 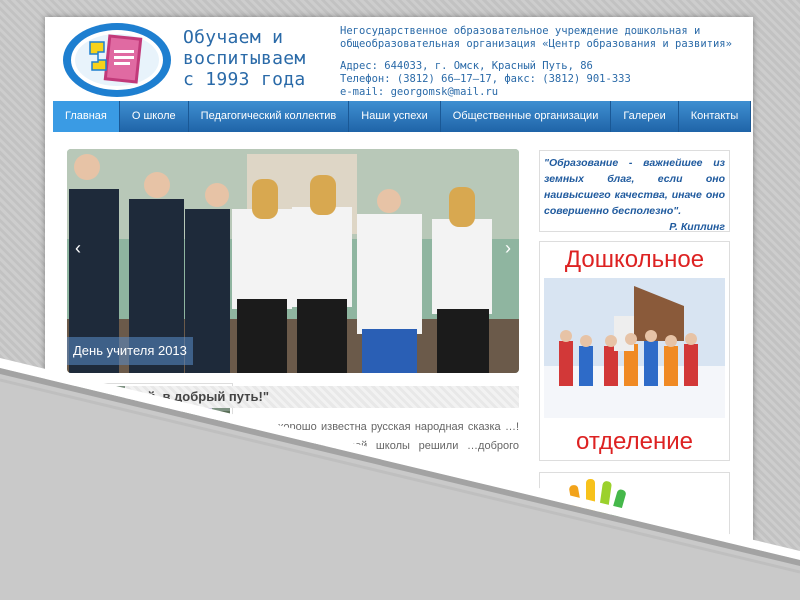 I want to click on banner-title-top: Дошкольное, so click(x=634, y=259).